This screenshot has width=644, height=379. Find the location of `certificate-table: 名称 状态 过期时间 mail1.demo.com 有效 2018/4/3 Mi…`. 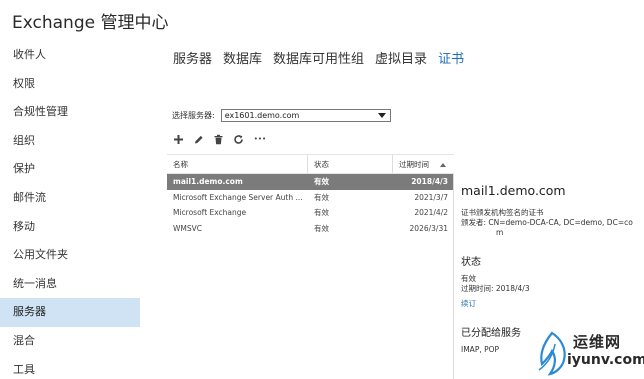

certificate-table: 名称 状态 过期时间 mail1.demo.com 有效 2018/4/3 Mi… is located at coordinates (310, 195).